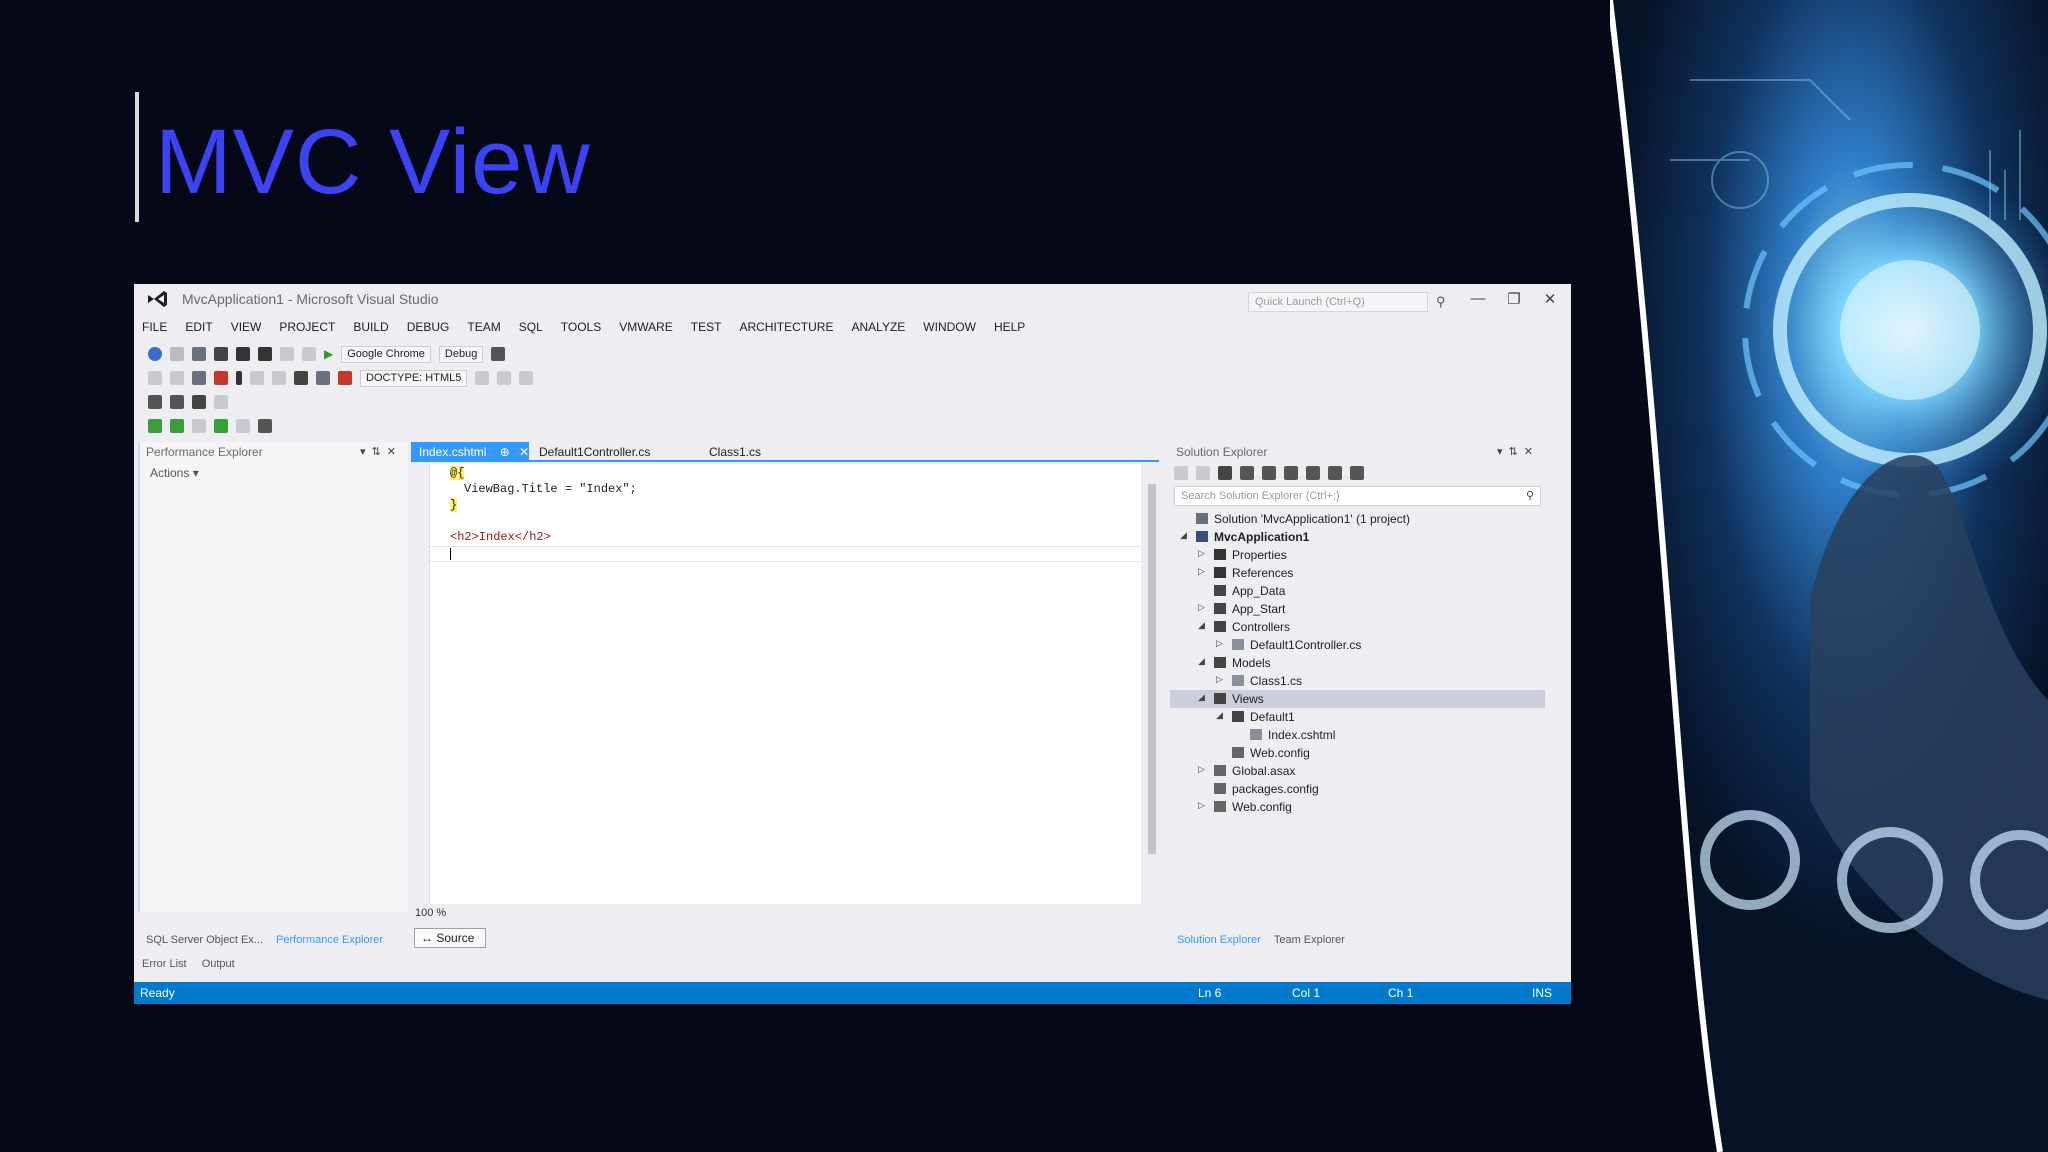  I want to click on navigate-back-icon, so click(155, 354).